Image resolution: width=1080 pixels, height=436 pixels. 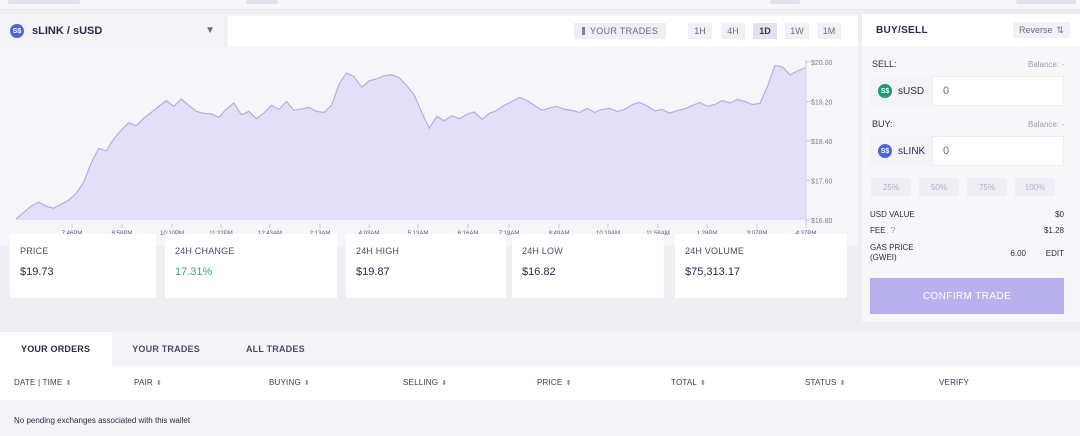 What do you see at coordinates (167, 349) in the screenshot?
I see `tab-your-trades: YOUR TRADES` at bounding box center [167, 349].